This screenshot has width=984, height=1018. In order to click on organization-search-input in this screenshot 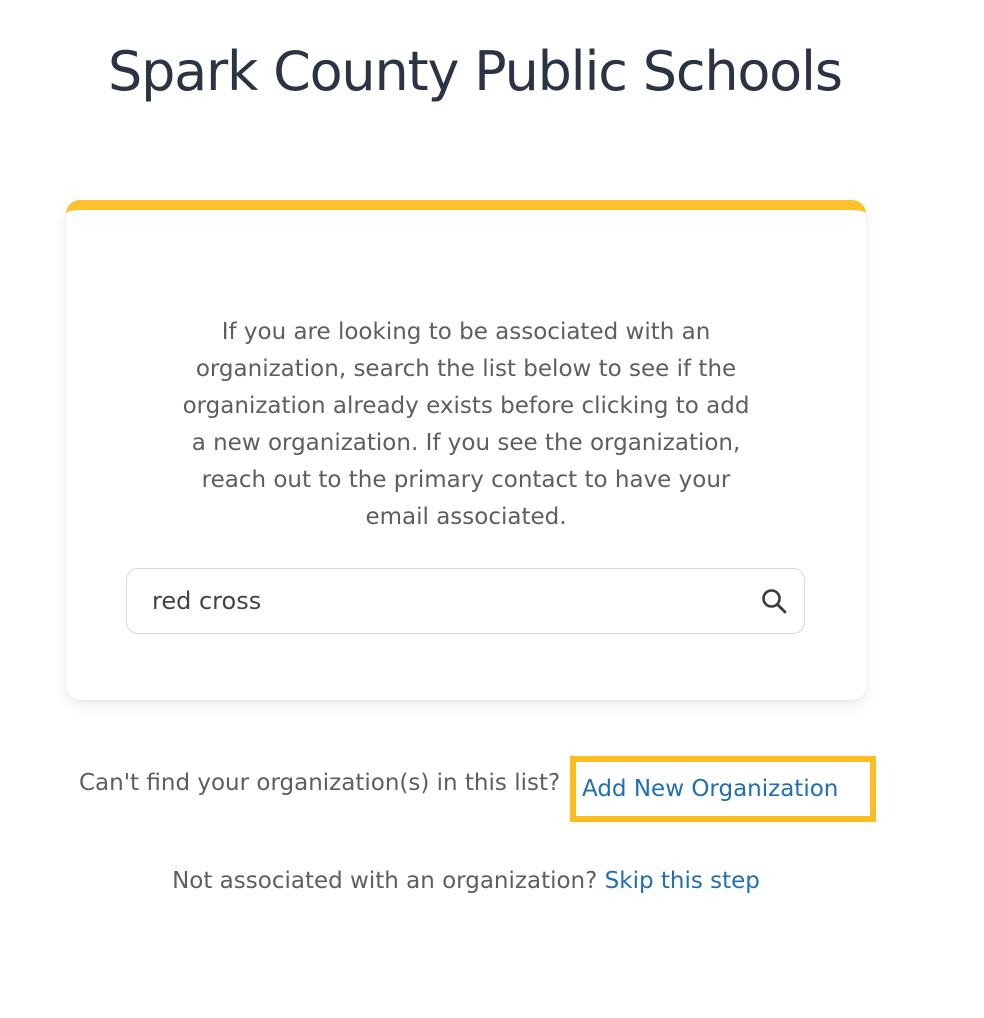, I will do `click(435, 601)`.